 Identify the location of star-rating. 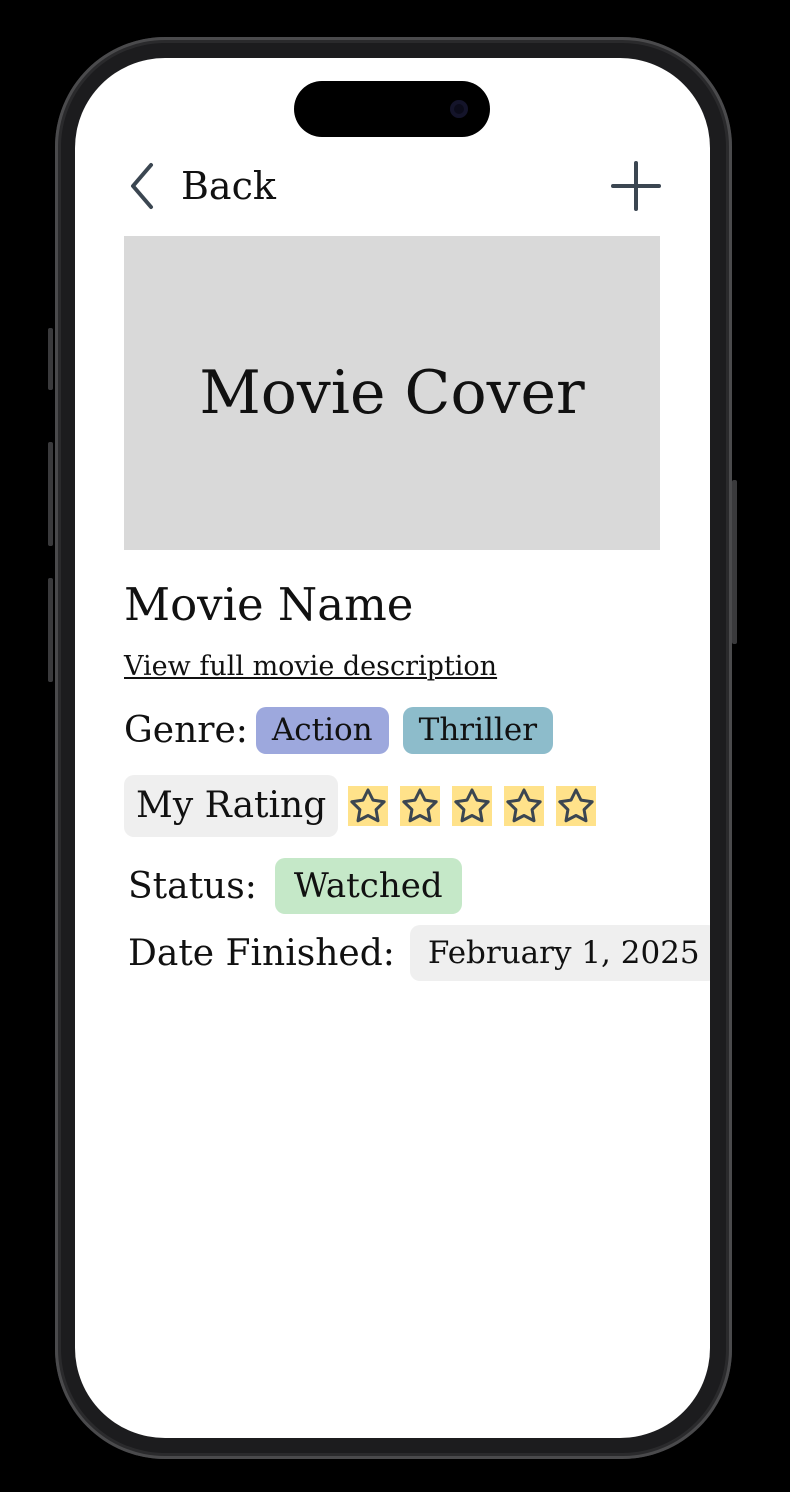
(478, 806).